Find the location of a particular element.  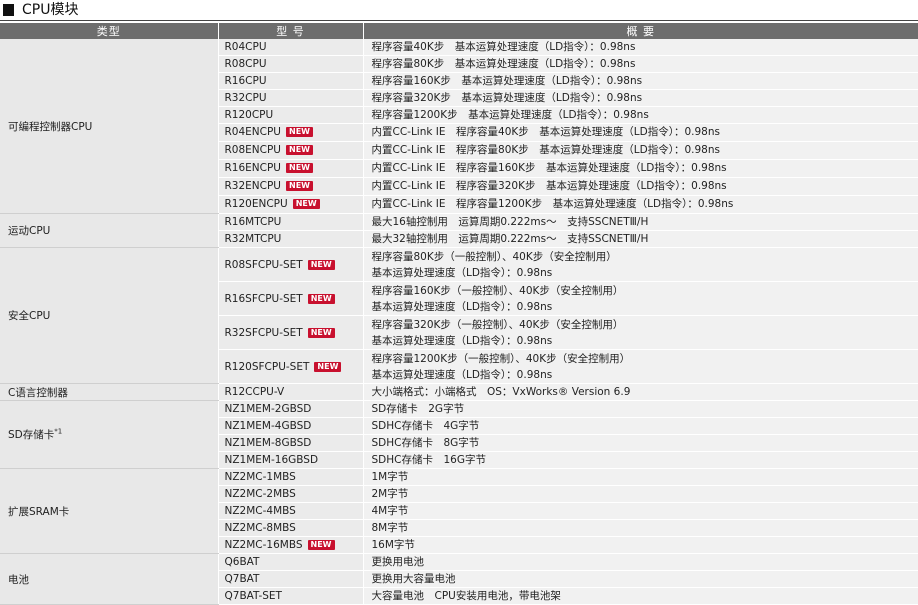

summary-cell: 最大16轴控制用 运算周期0.222ms～ 支持SSCNETⅢ/H is located at coordinates (640, 222).